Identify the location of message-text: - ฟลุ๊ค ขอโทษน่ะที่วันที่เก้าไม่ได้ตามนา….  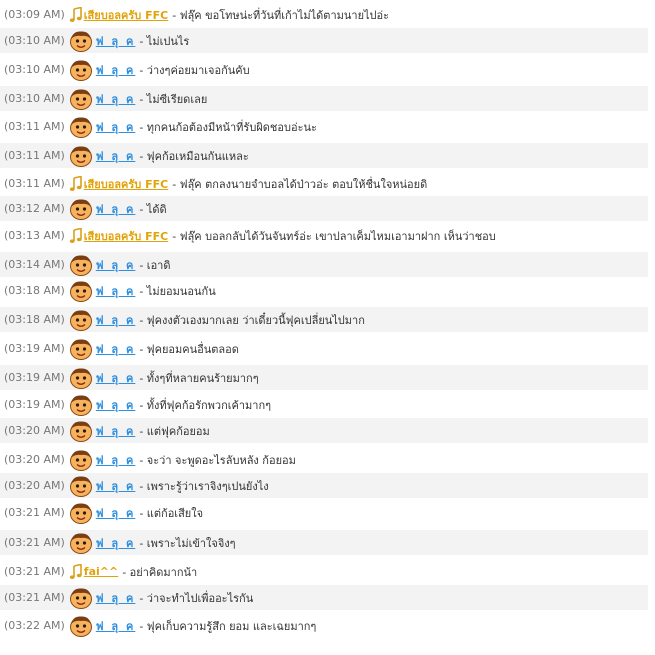
(281, 15).